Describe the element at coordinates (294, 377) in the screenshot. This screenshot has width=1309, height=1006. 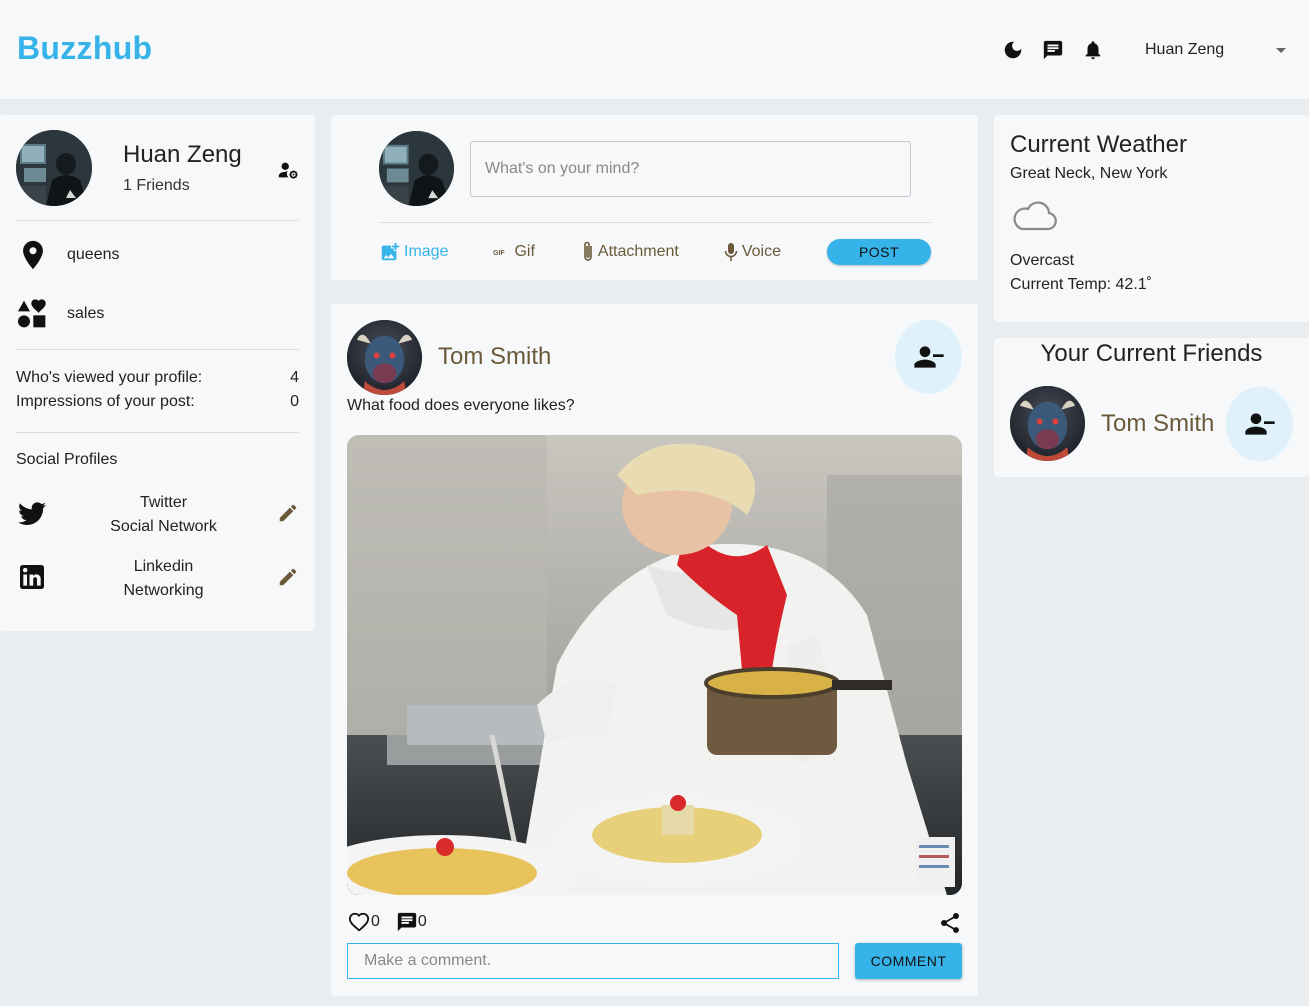
I see `stat-profile-views-value: 4` at that location.